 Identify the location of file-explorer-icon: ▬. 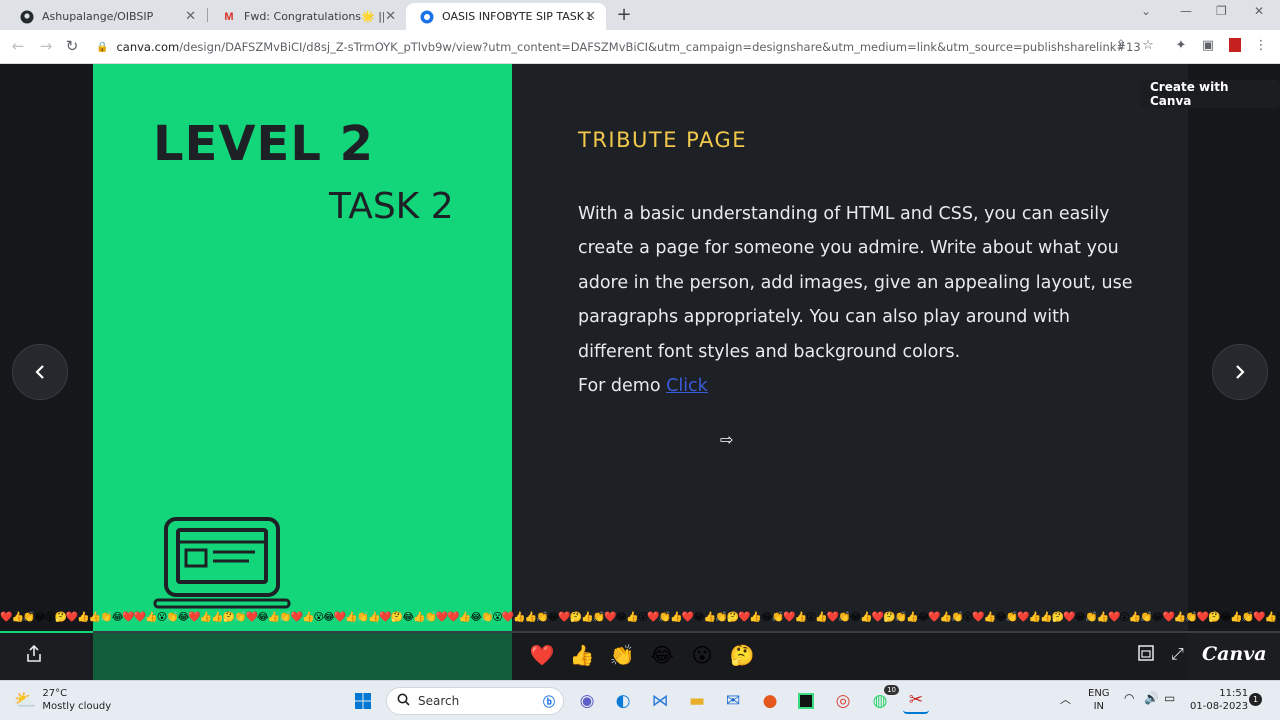
(697, 701).